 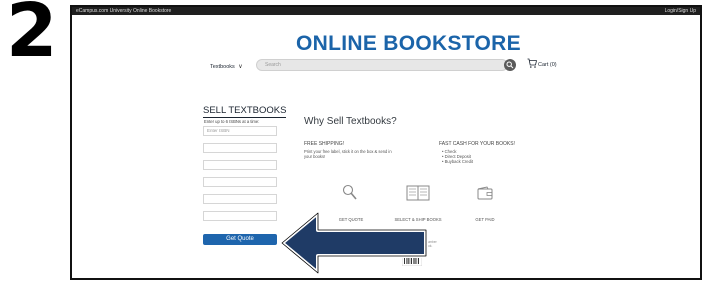 I want to click on step-number: 2, so click(x=32, y=37).